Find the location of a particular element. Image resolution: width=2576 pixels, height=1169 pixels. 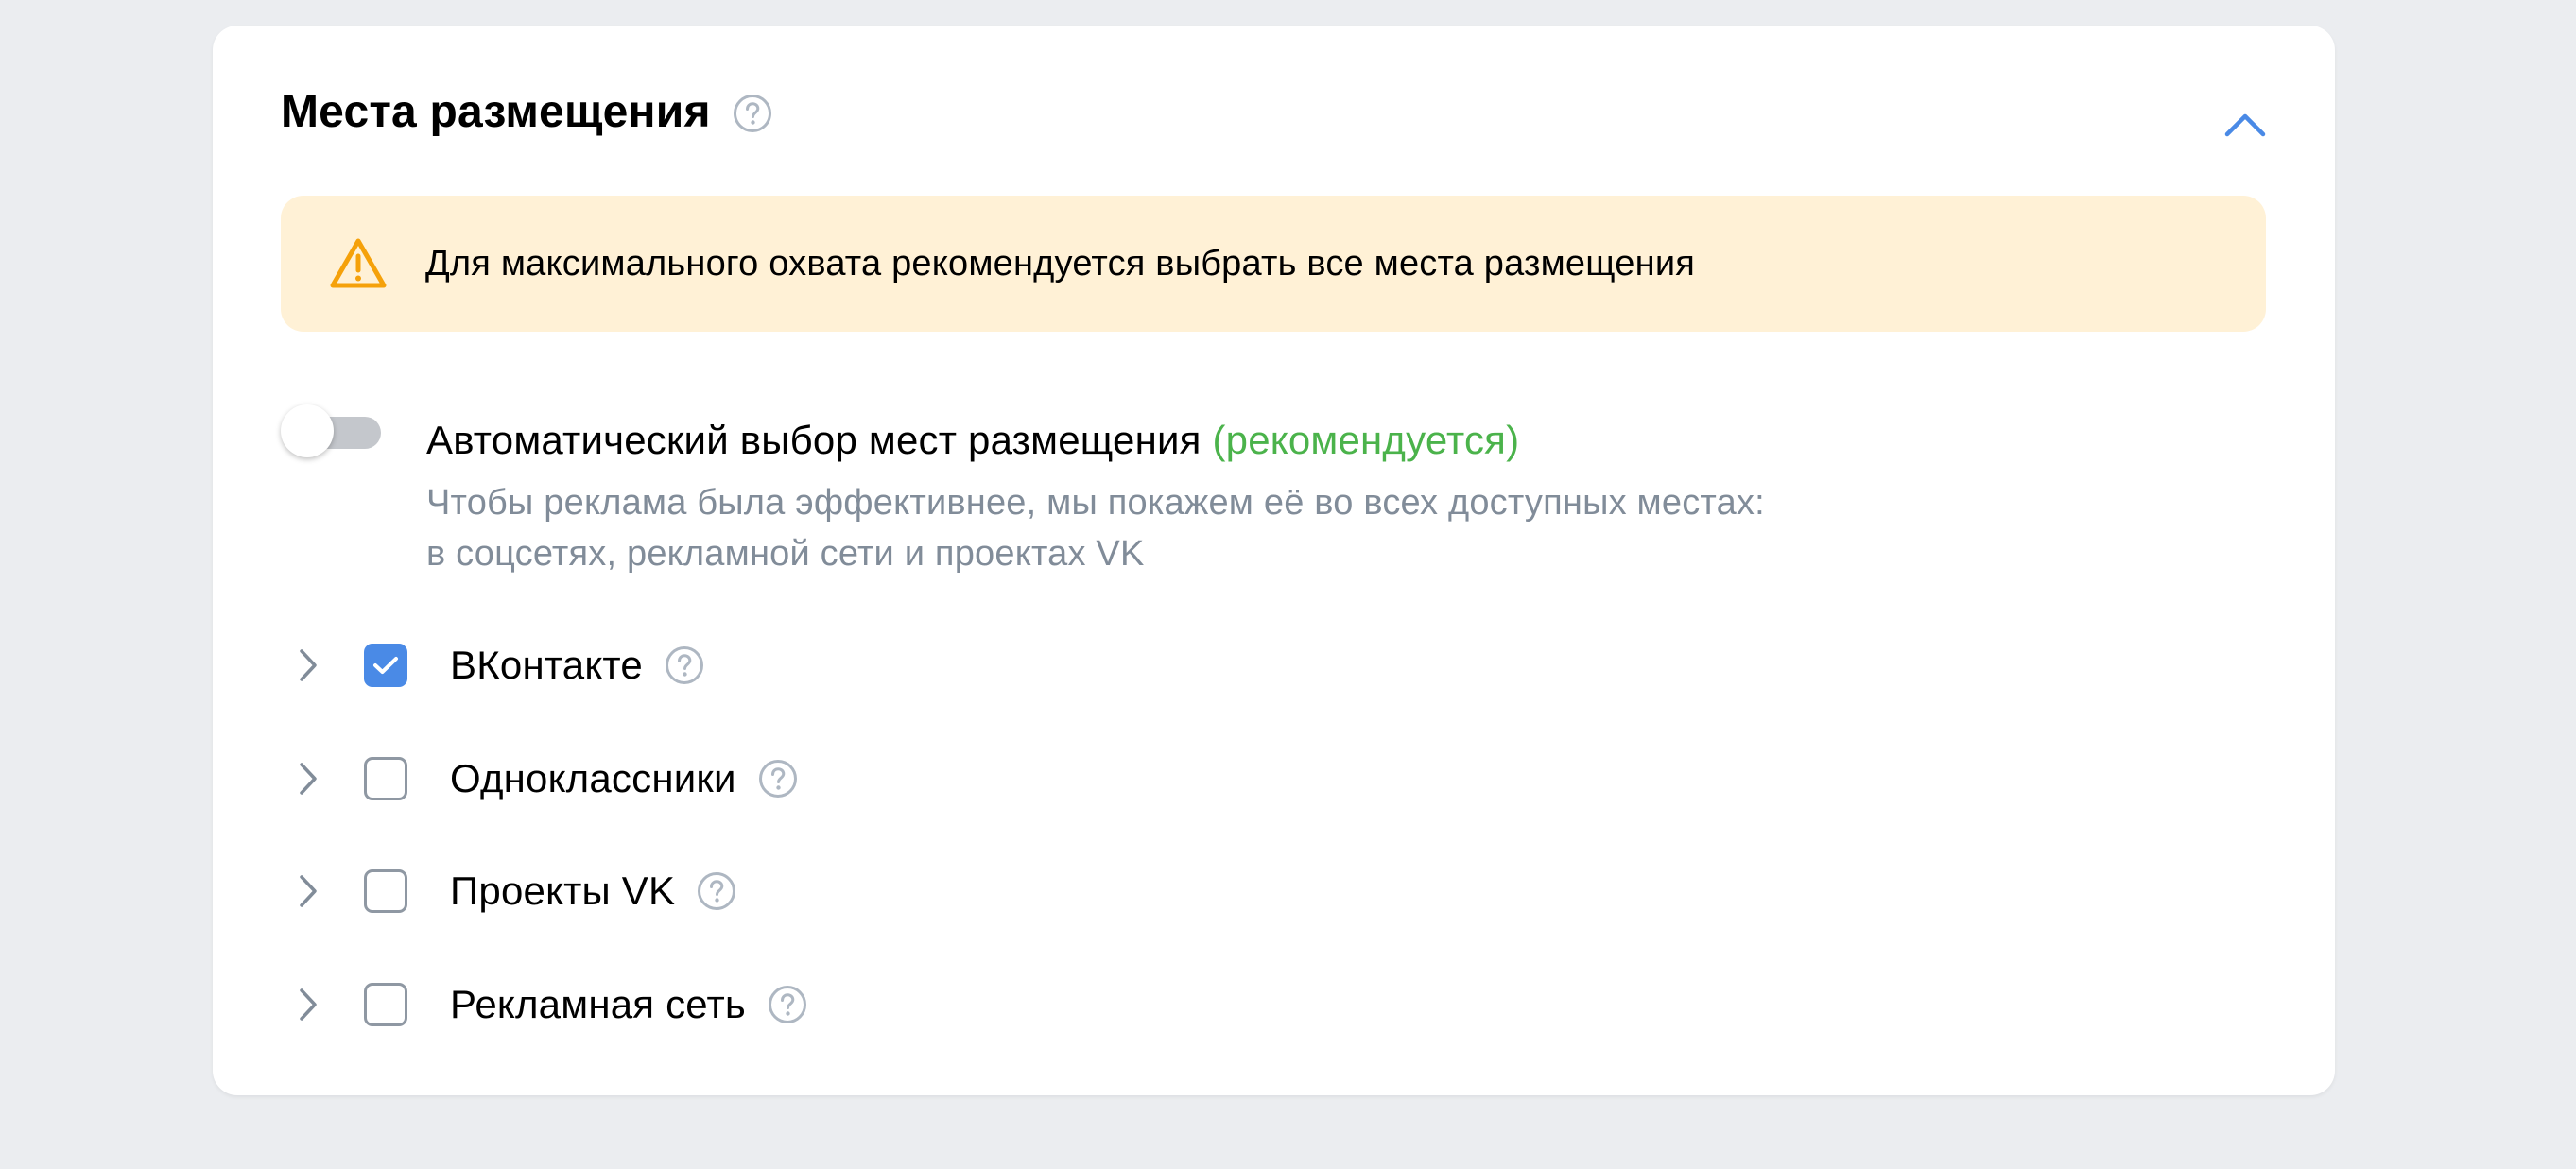

description-line-2: в соцсетях, рекламной сети и проектах VK is located at coordinates (786, 554).